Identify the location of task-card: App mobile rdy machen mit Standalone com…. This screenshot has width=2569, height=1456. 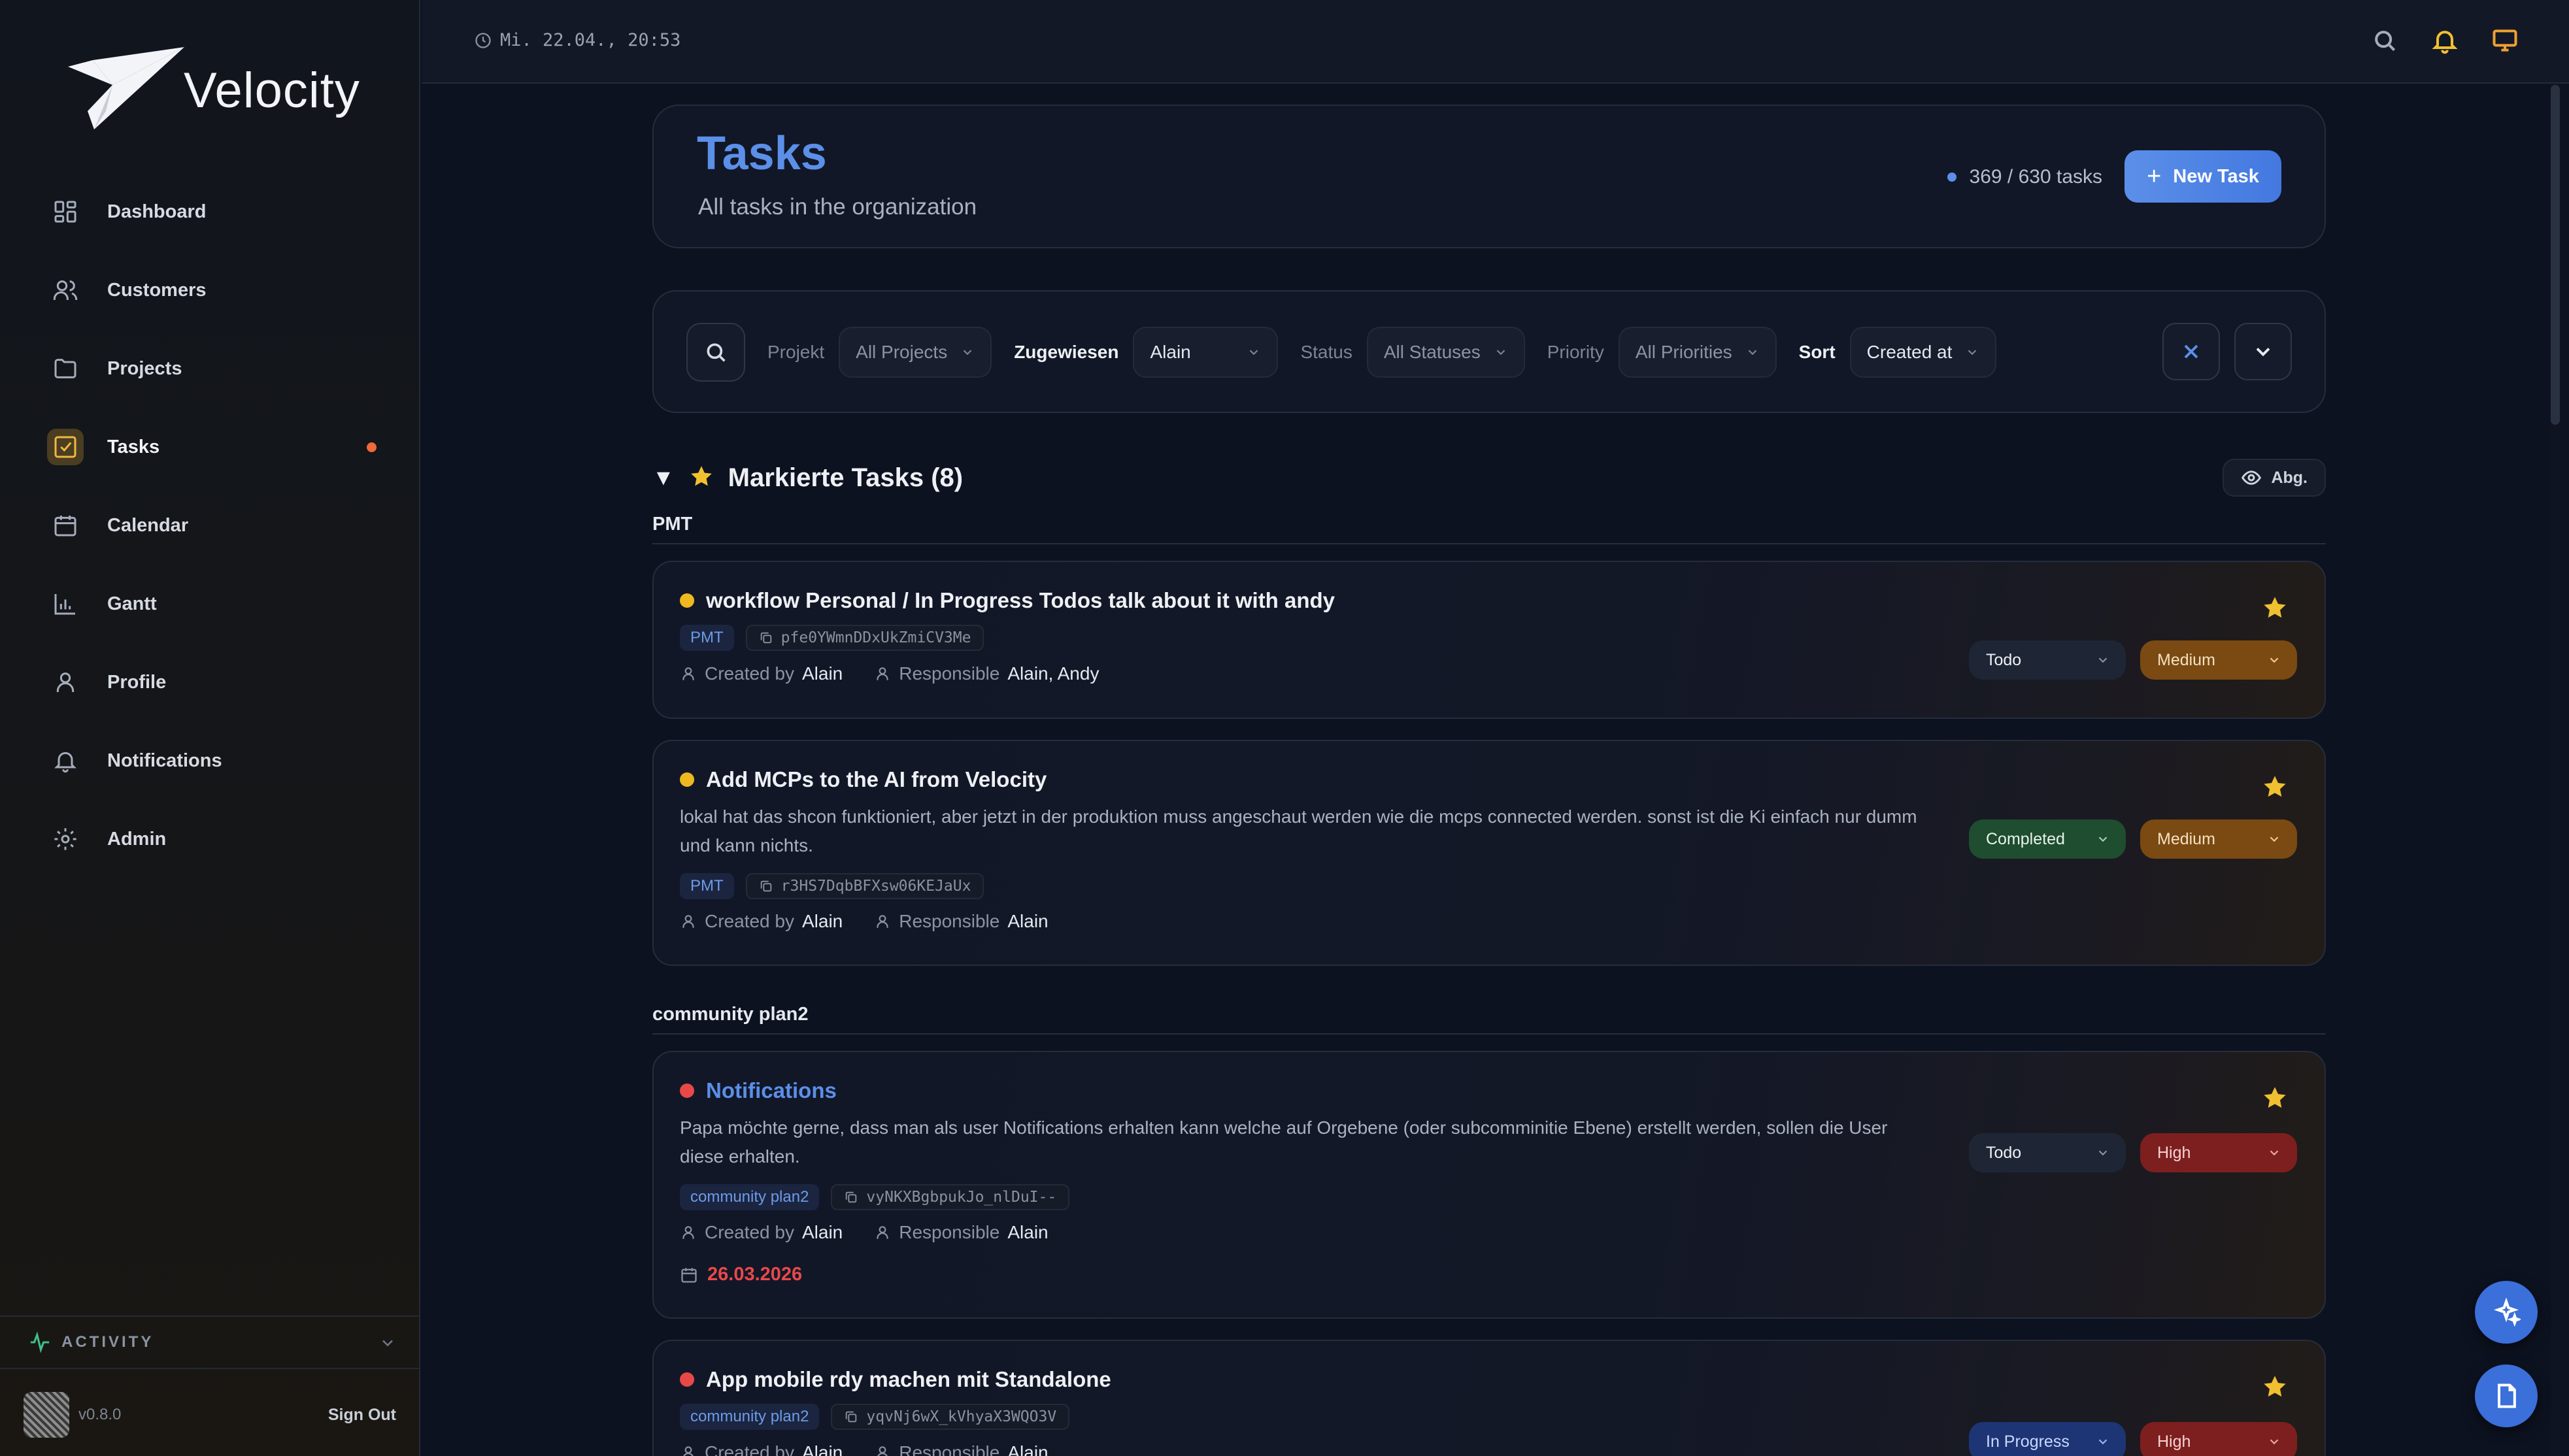
(1489, 1398).